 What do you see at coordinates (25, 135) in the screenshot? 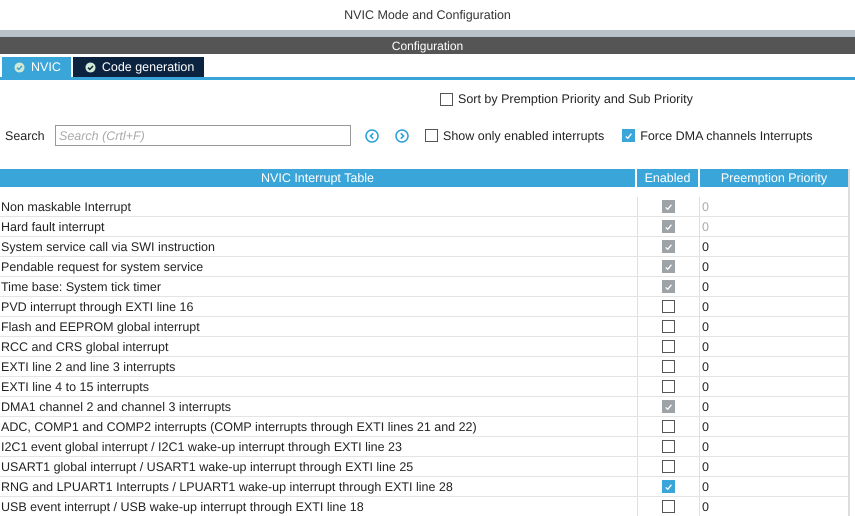
I see `search-label: Search` at bounding box center [25, 135].